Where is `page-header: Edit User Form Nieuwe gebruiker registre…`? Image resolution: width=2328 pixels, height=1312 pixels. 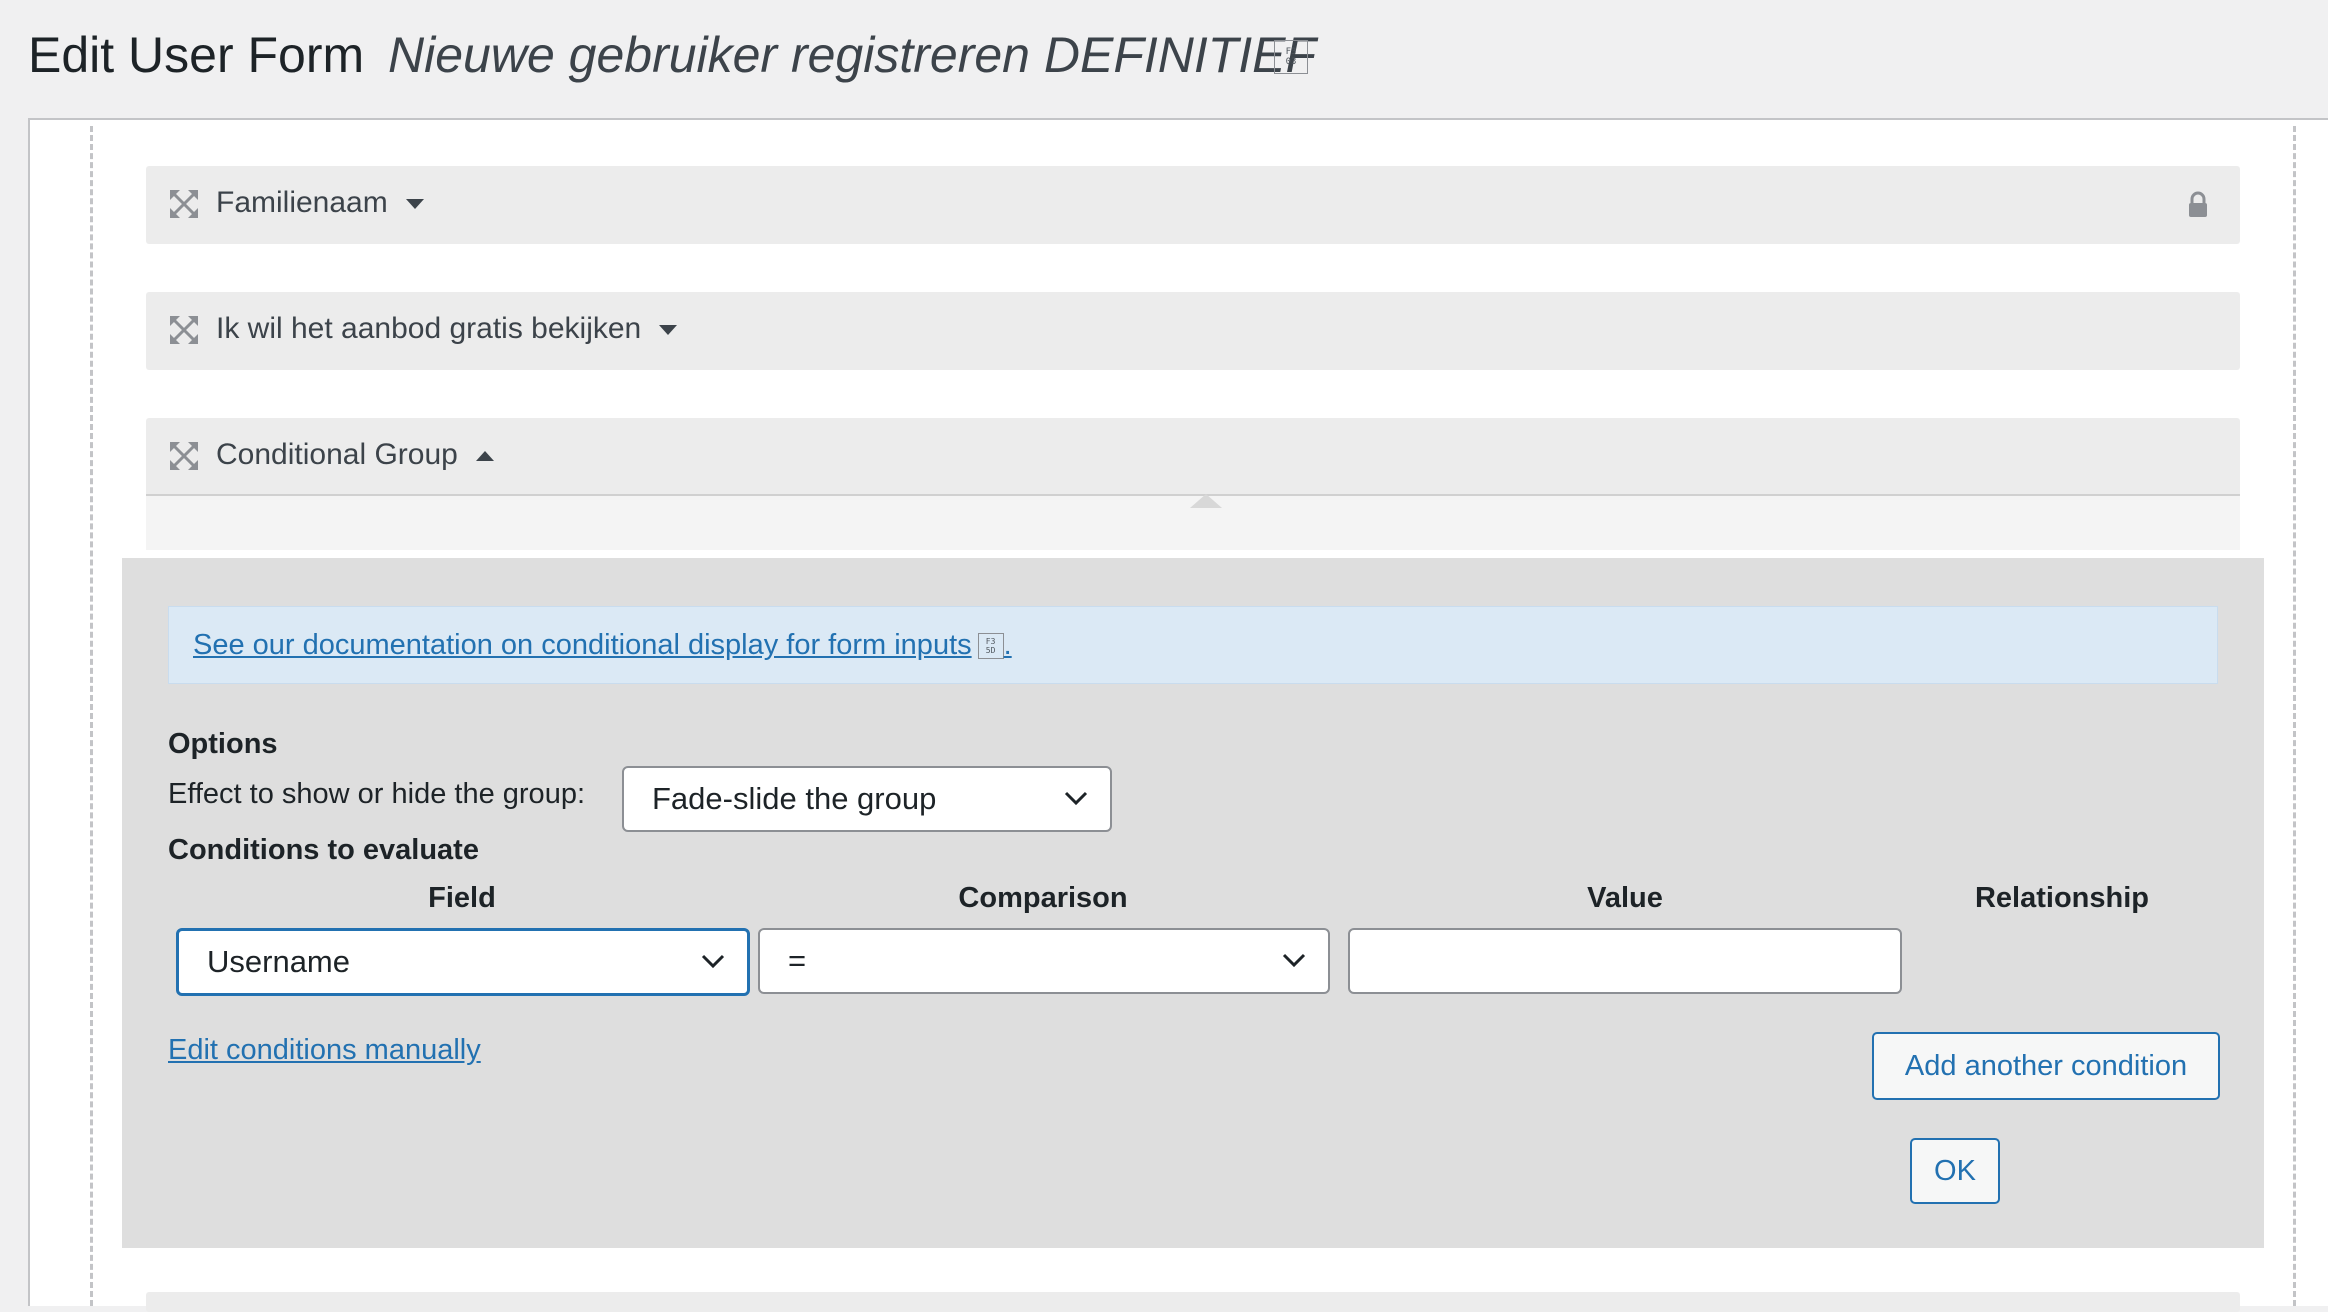
page-header: Edit User Form Nieuwe gebruiker registre… is located at coordinates (1164, 60).